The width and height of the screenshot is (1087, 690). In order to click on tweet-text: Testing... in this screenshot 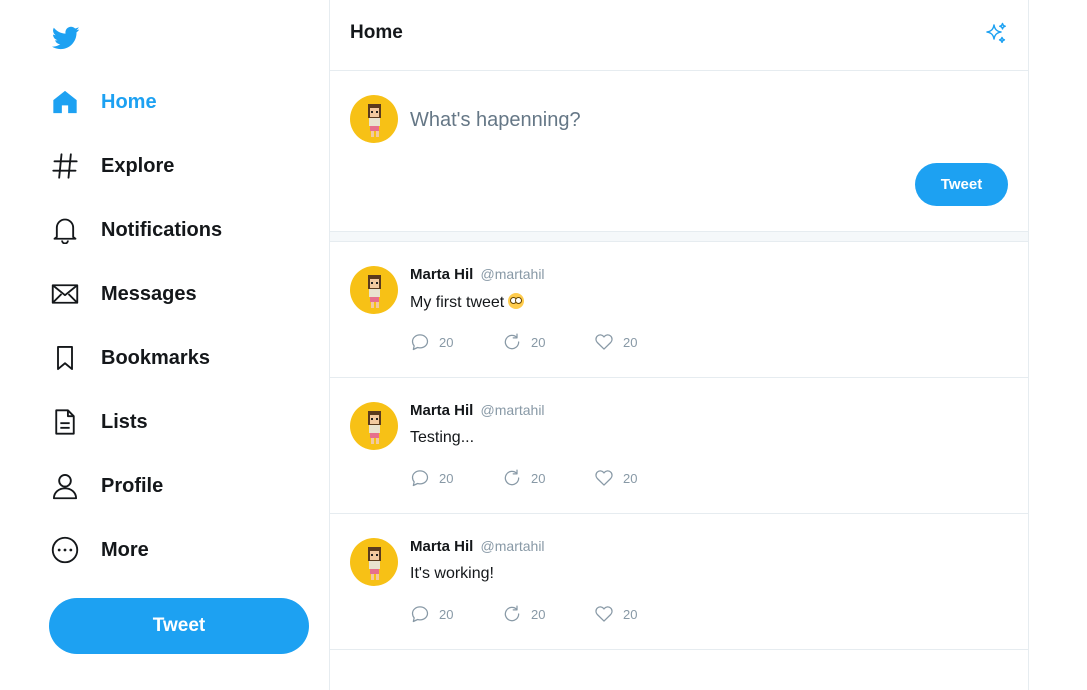, I will do `click(442, 437)`.